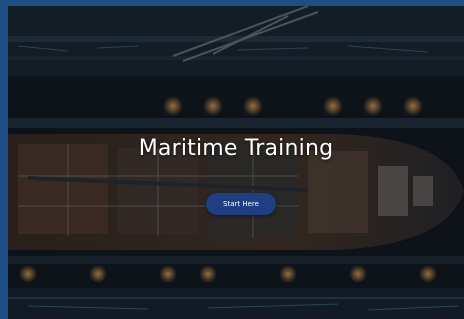  I want to click on hero-title: Maritime Training, so click(236, 148).